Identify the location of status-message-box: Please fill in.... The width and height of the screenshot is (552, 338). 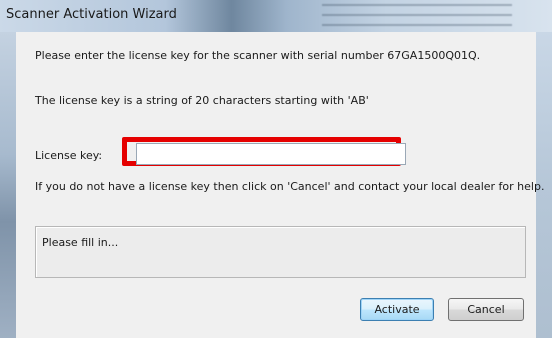
(280, 252).